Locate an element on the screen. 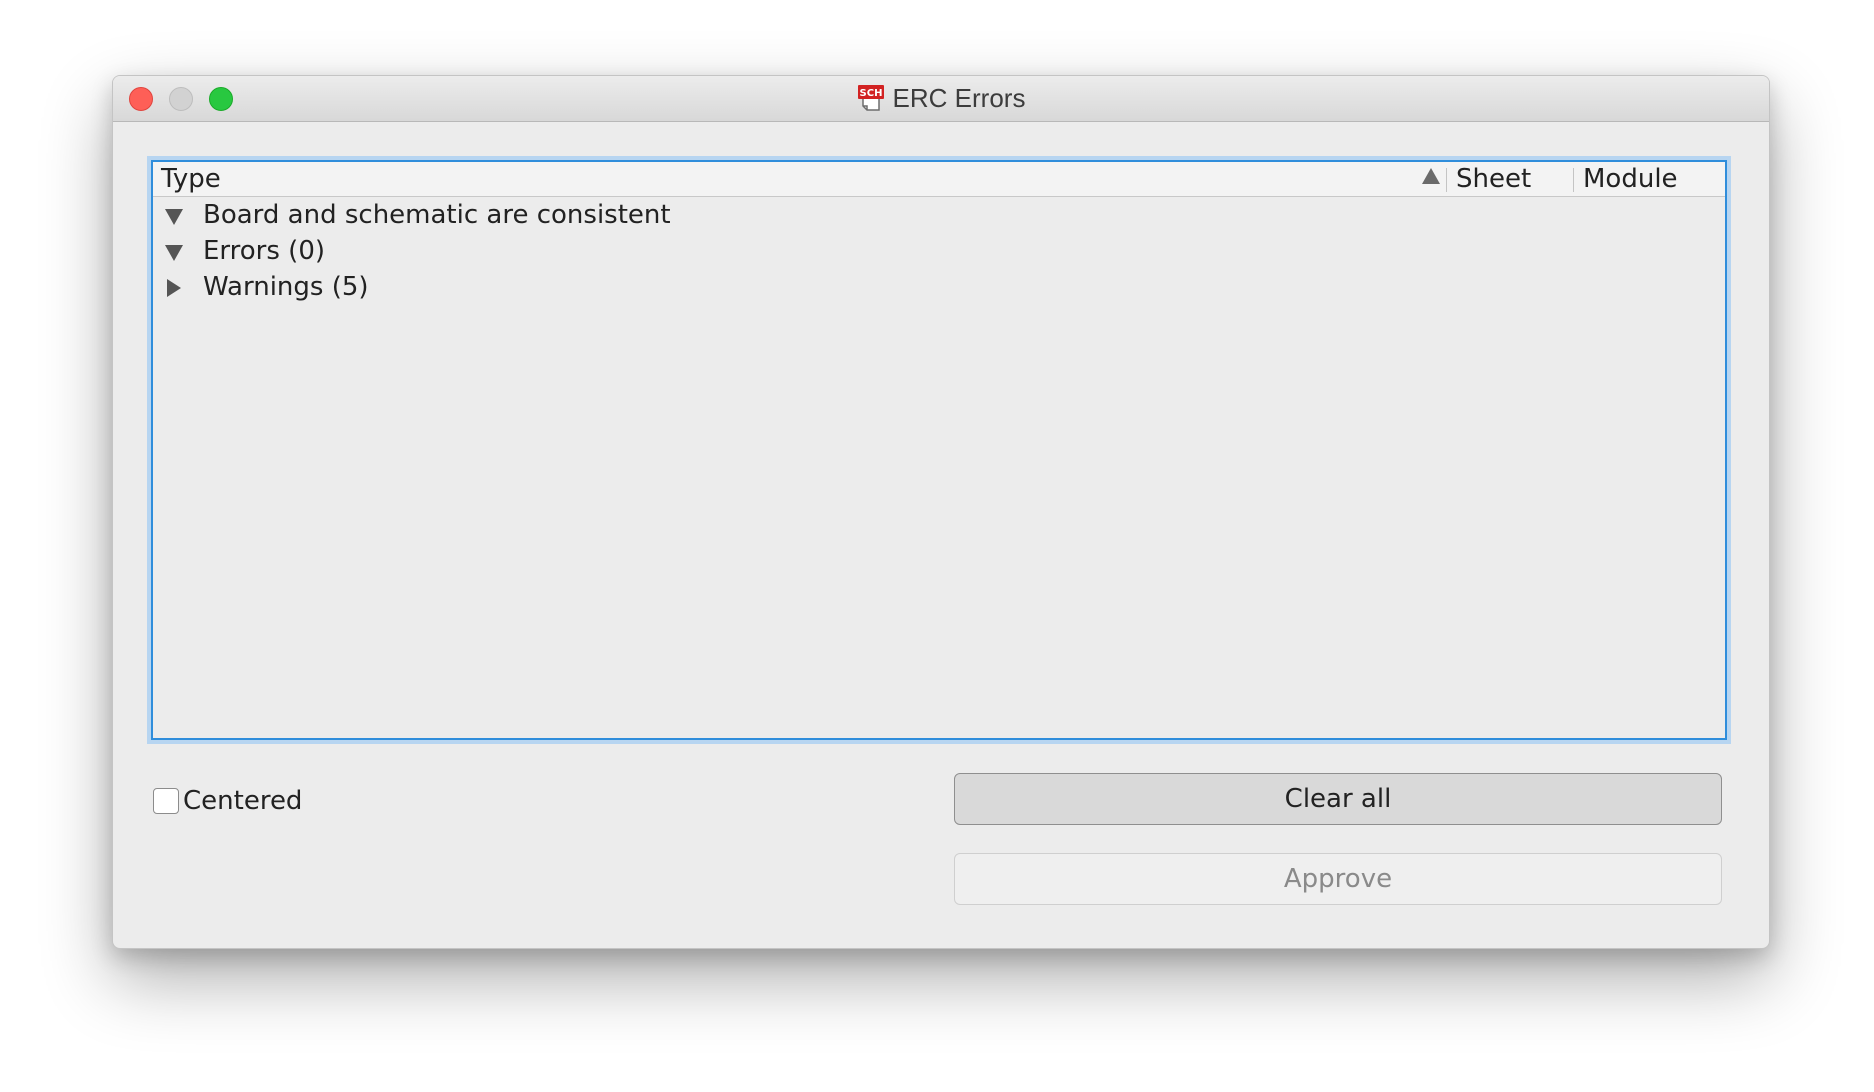 This screenshot has height=1092, width=1874. window-title: ERC Errors is located at coordinates (959, 98).